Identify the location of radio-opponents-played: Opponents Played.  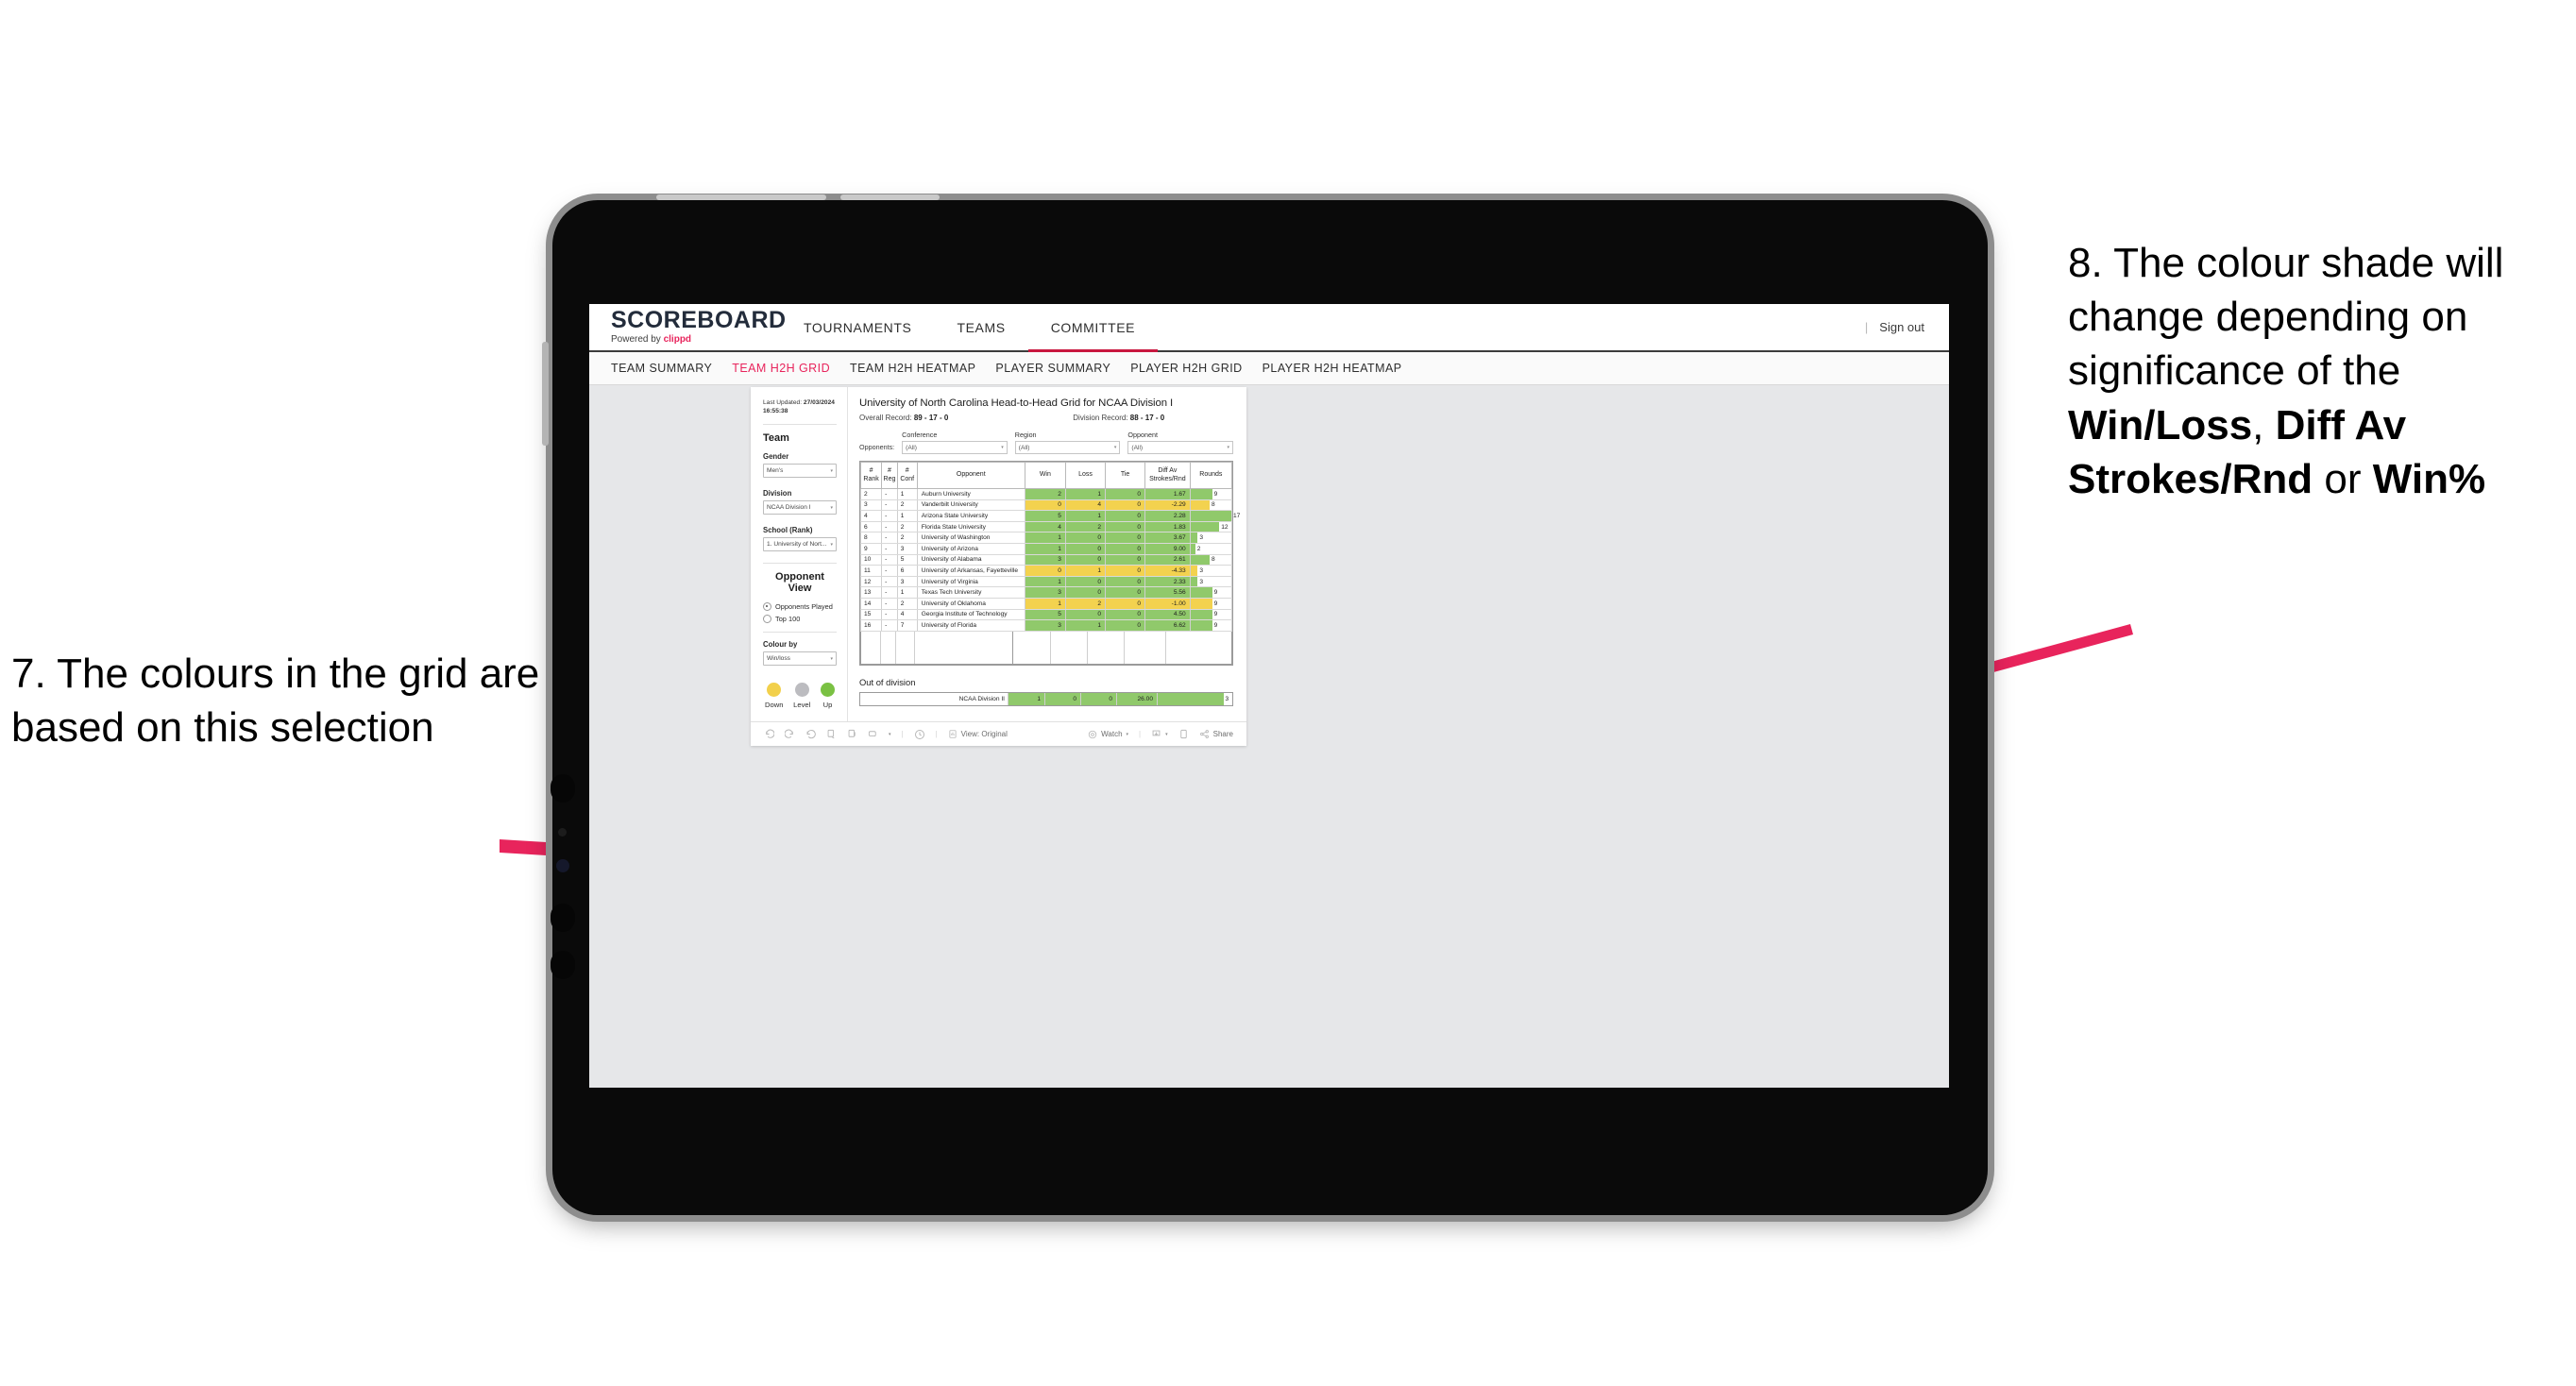
(800, 607).